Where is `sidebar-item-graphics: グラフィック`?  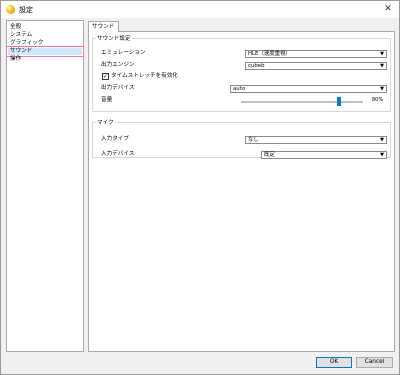 sidebar-item-graphics: グラフィック is located at coordinates (45, 43).